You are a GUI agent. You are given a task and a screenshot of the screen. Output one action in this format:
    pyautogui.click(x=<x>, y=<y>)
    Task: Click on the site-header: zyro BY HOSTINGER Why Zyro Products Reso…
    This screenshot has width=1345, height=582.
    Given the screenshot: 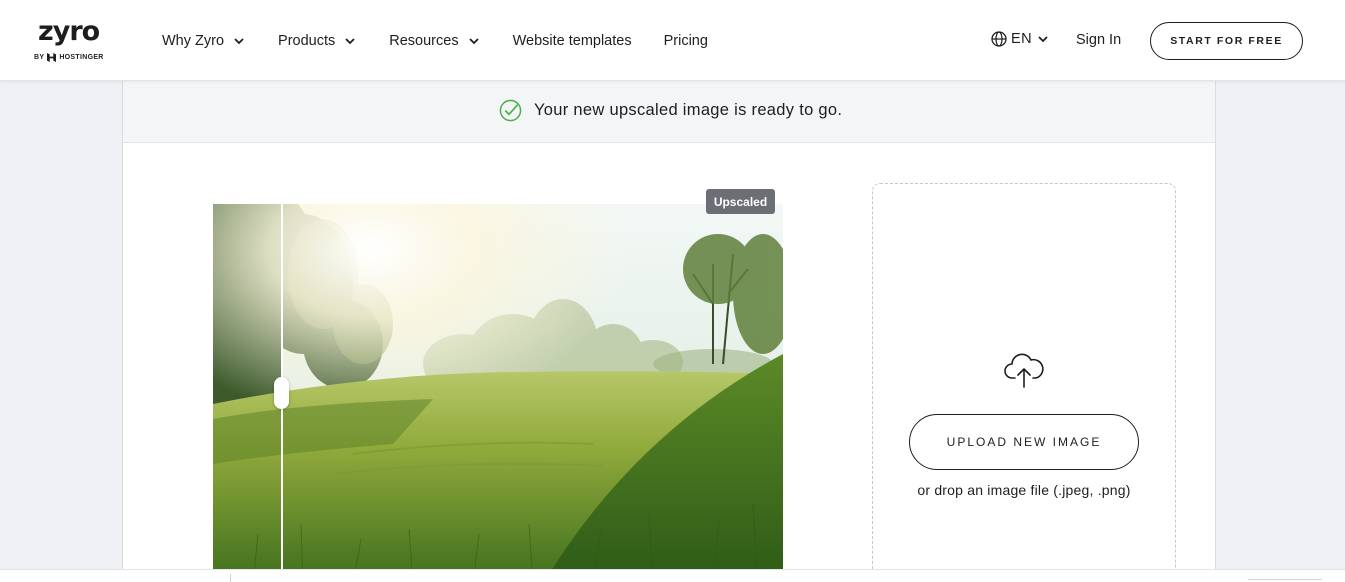 What is the action you would take?
    pyautogui.click(x=672, y=40)
    